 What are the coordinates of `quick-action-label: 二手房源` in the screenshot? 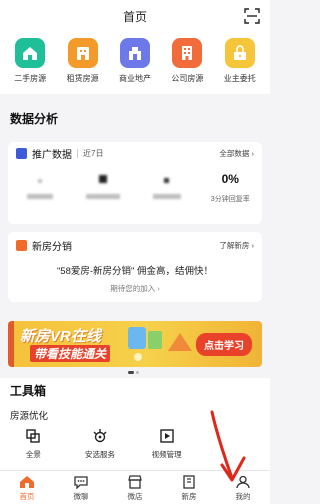 It's located at (30, 78).